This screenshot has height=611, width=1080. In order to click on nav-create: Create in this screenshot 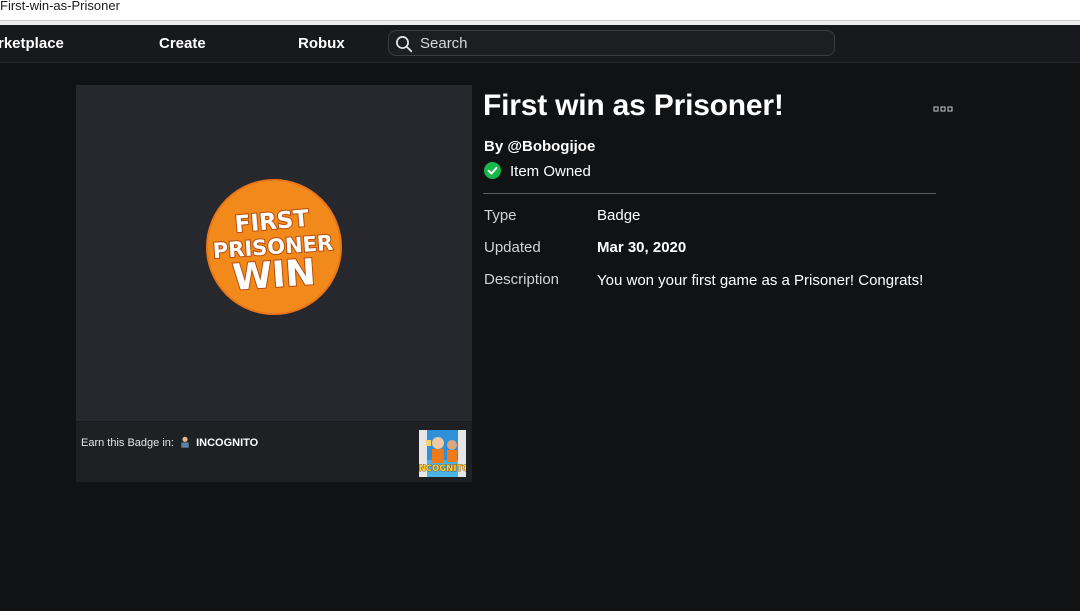, I will do `click(182, 43)`.